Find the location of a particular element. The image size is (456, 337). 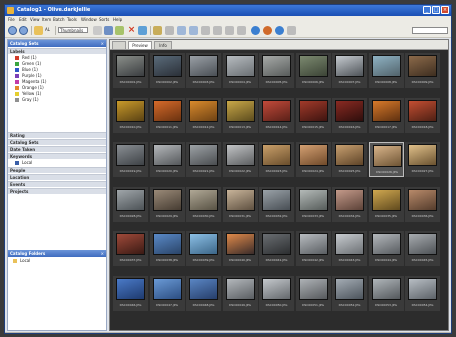

thumbnail: DSC00001.JPG is located at coordinates (130, 70).